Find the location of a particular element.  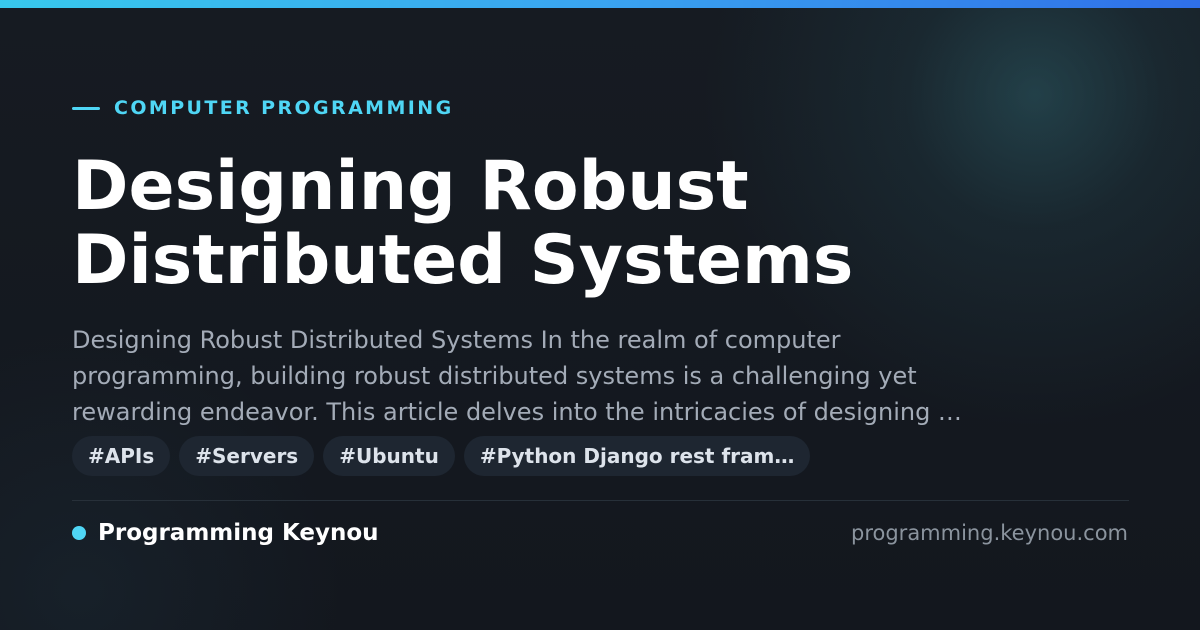

category-dash-icon is located at coordinates (86, 108).